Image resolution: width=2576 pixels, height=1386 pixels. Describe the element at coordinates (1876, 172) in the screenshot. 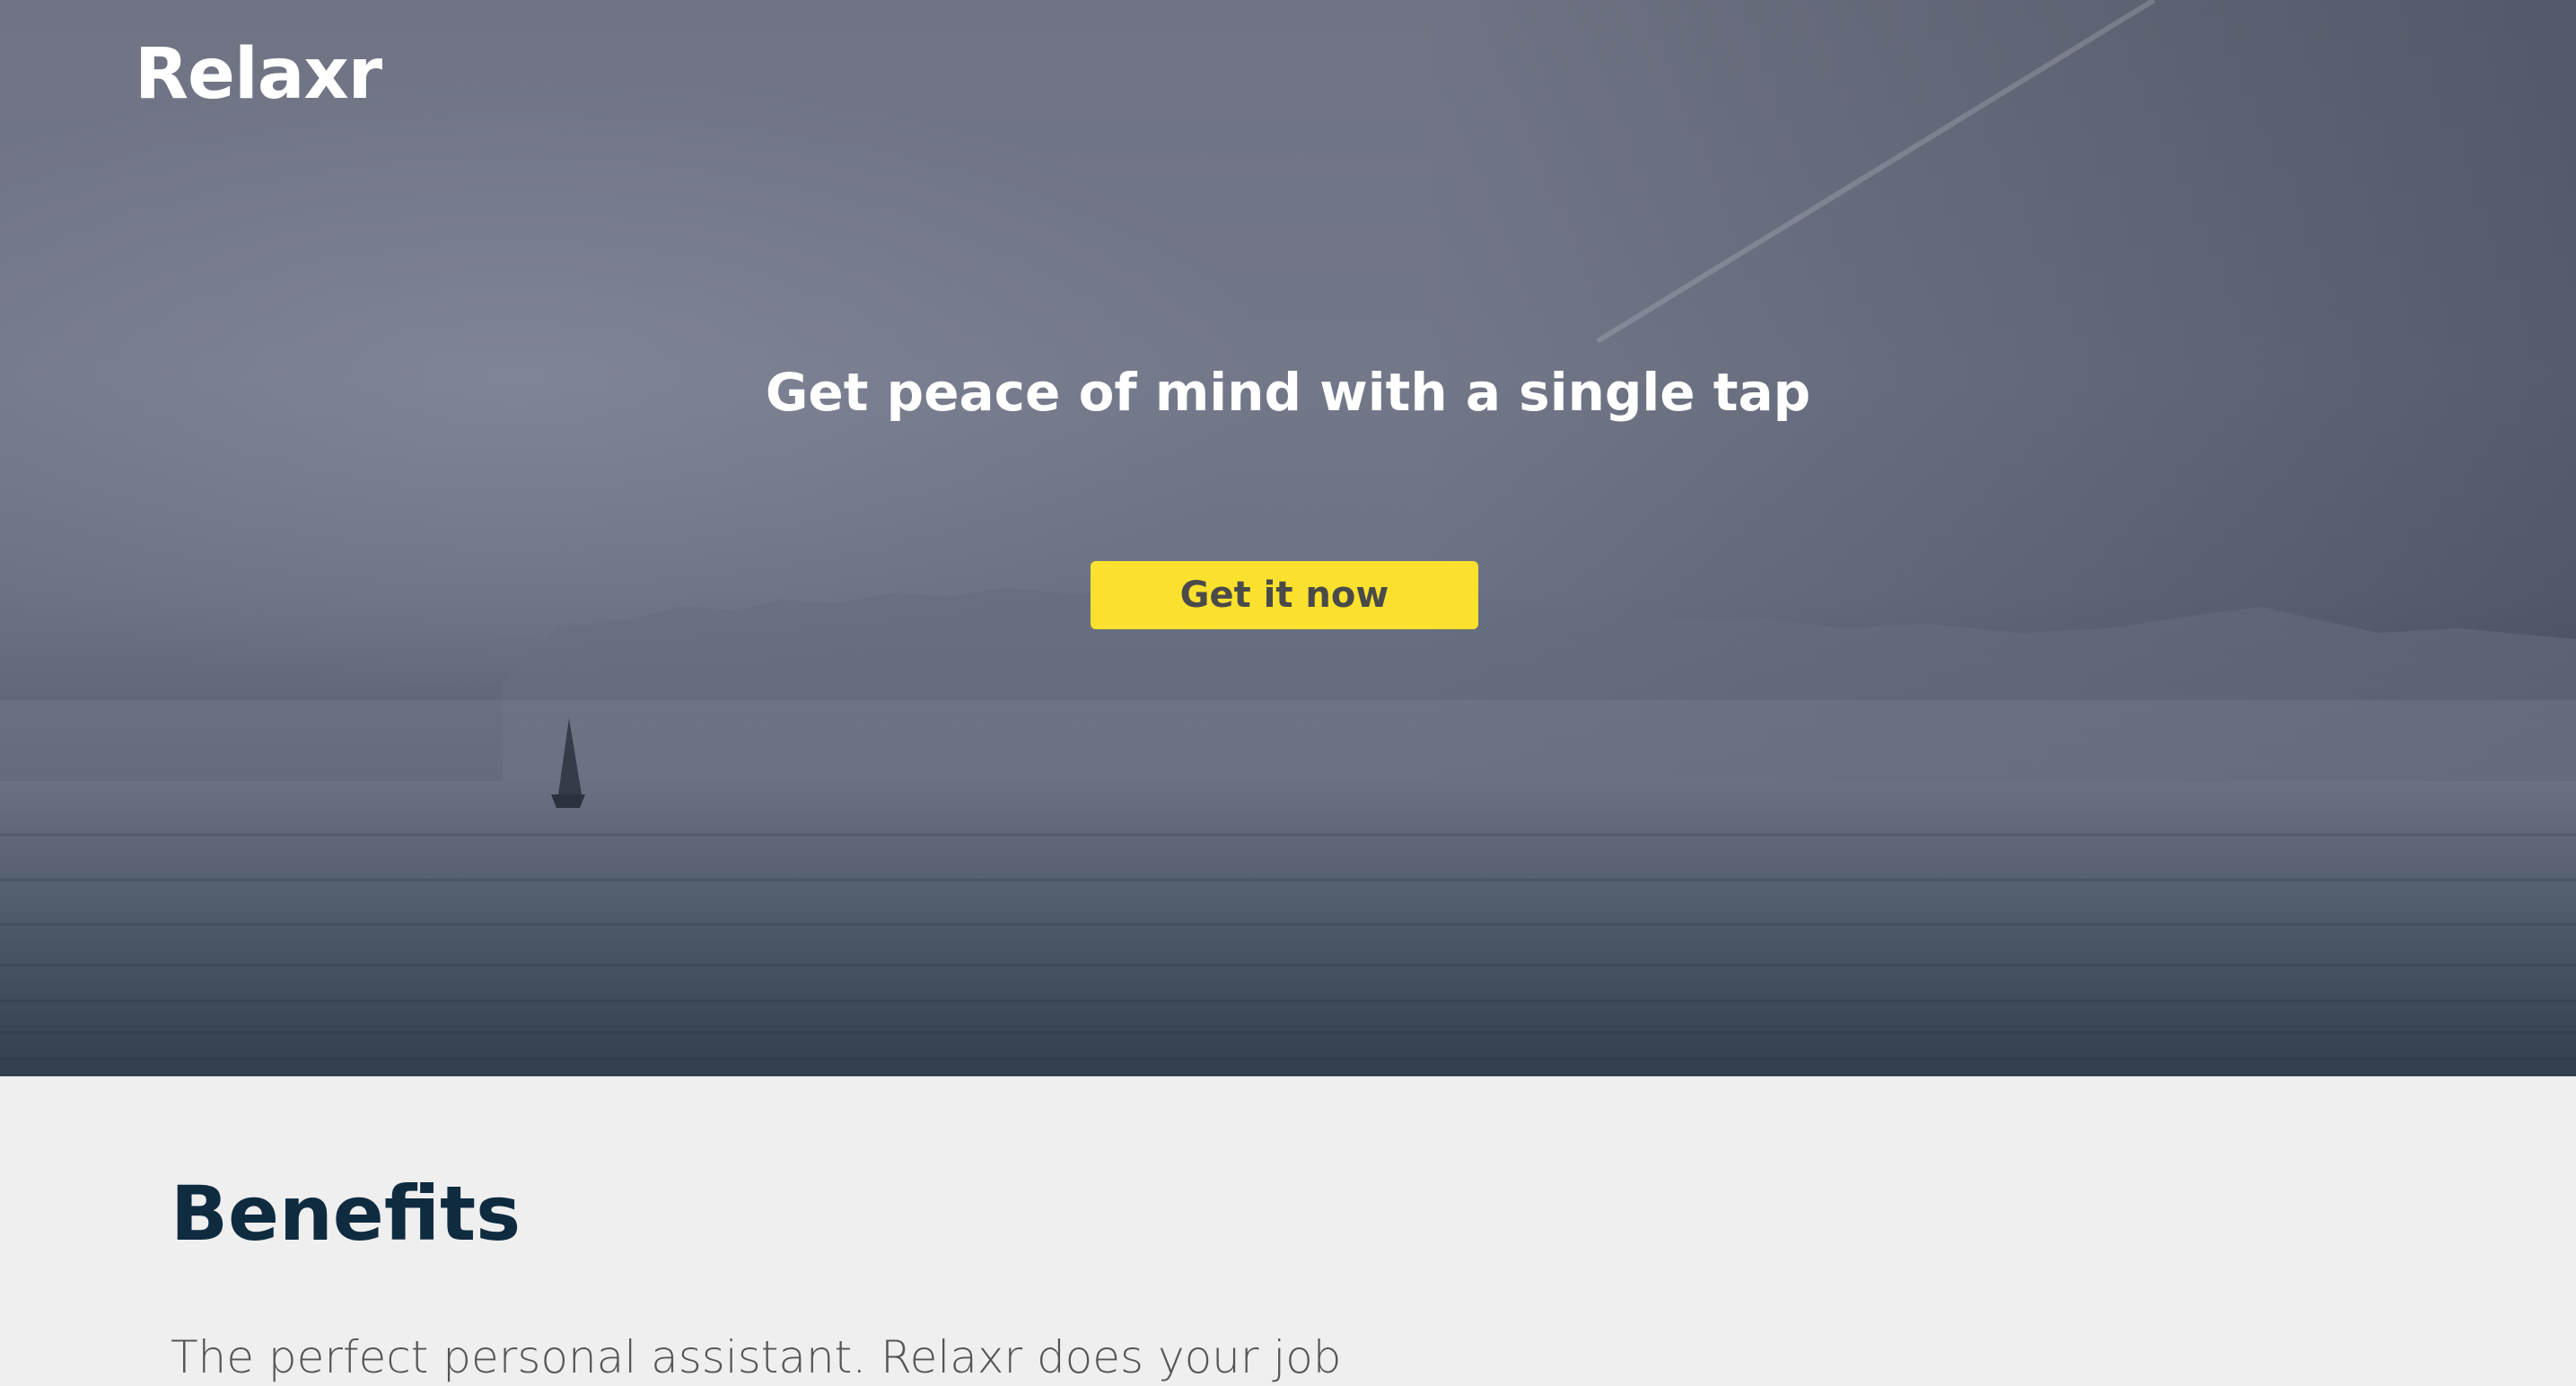

I see `contrail` at that location.